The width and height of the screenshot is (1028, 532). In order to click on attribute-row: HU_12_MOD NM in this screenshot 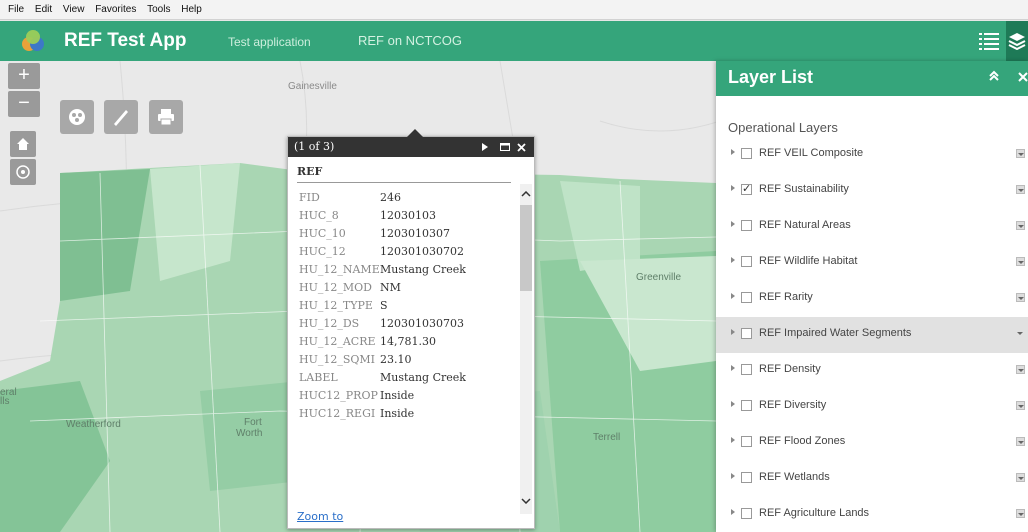, I will do `click(350, 287)`.